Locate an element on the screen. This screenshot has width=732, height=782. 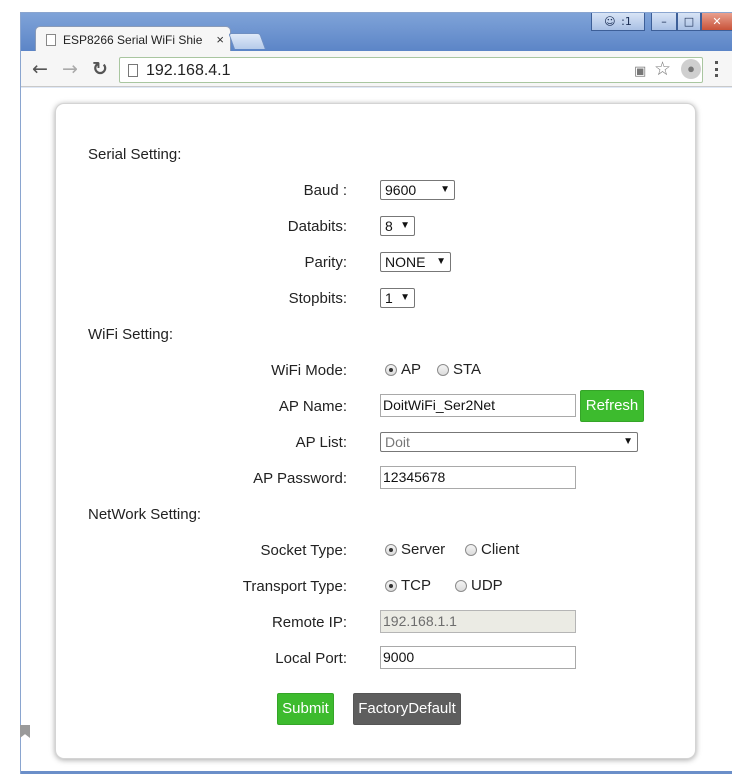
wifi-setting-title: WiFi Setting: is located at coordinates (131, 334).